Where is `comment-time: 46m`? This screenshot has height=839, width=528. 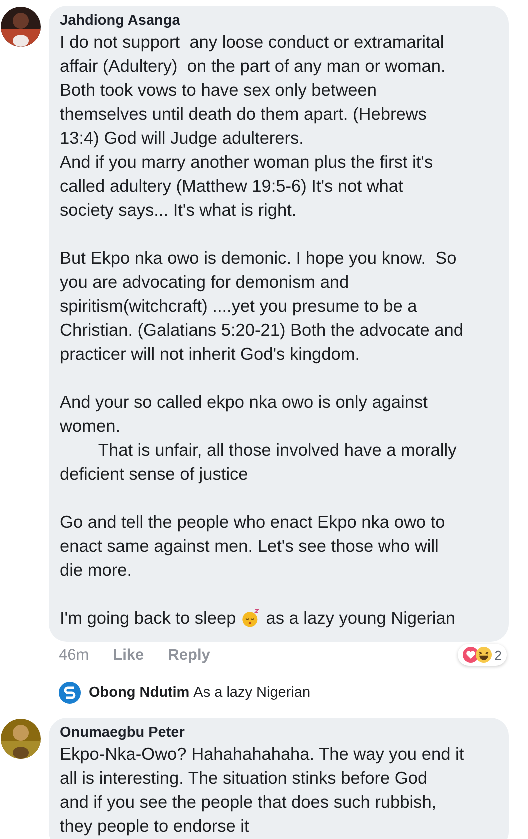
comment-time: 46m is located at coordinates (74, 656).